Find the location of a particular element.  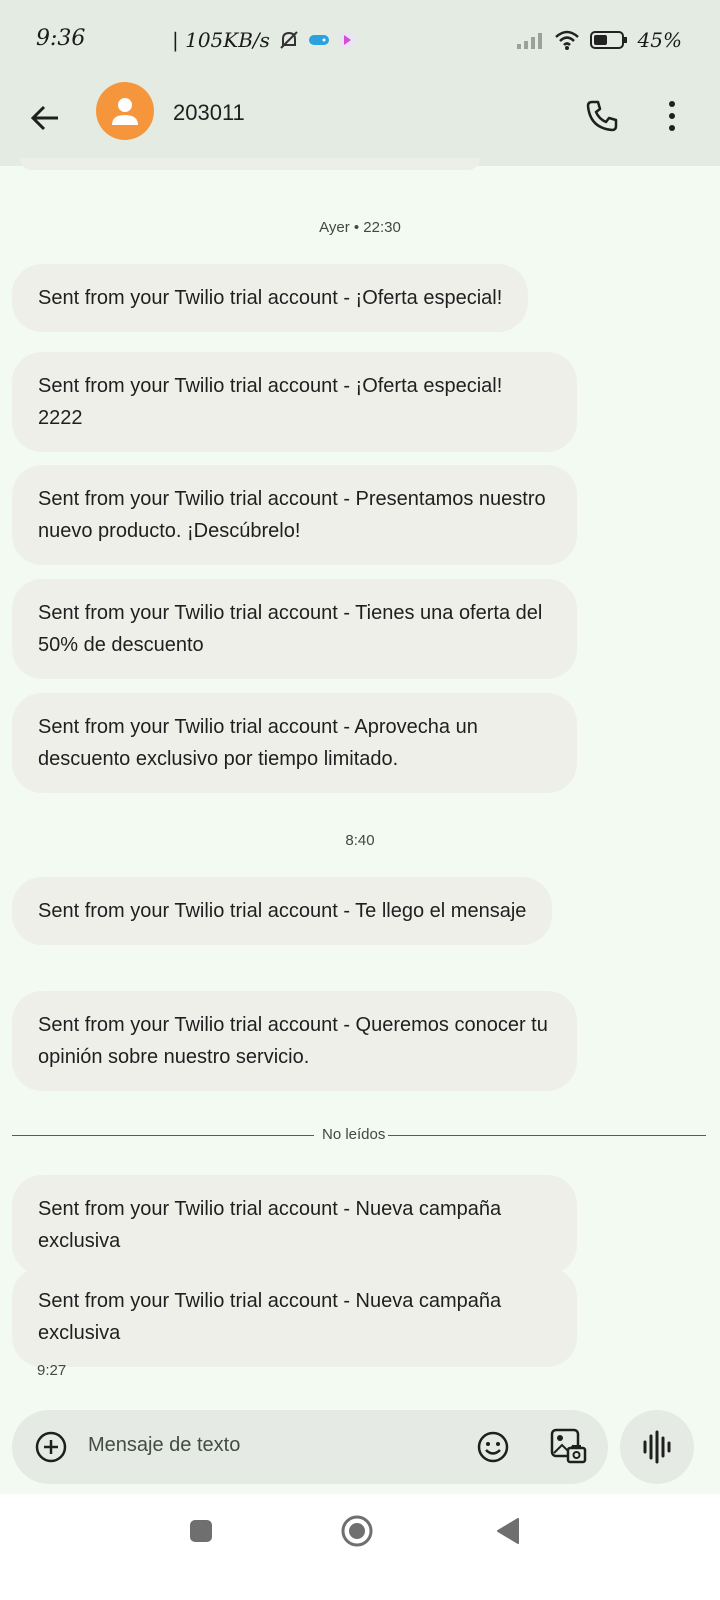

bell-muted-icon is located at coordinates (289, 40).